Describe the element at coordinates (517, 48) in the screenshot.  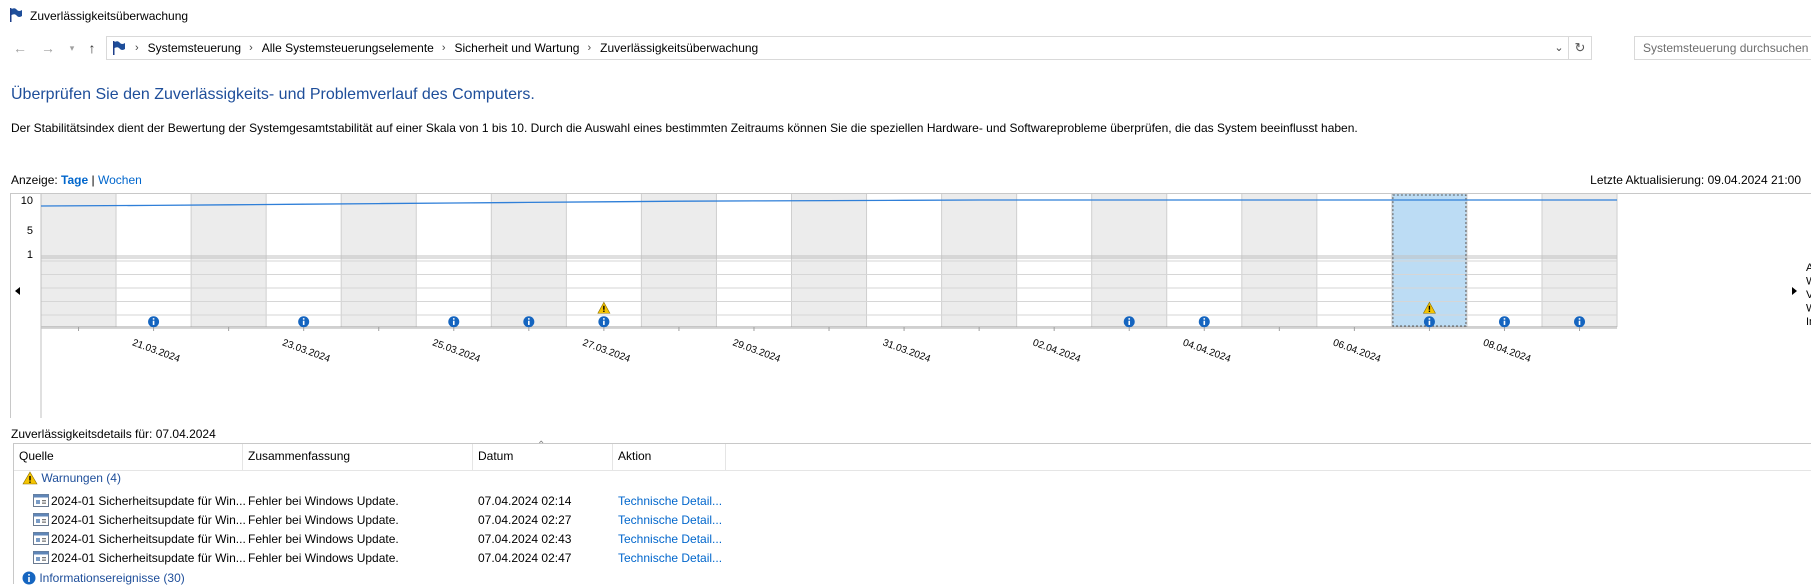
I see `breadcrumb-sicherheit-wartung: Sicherheit und Wartung` at that location.